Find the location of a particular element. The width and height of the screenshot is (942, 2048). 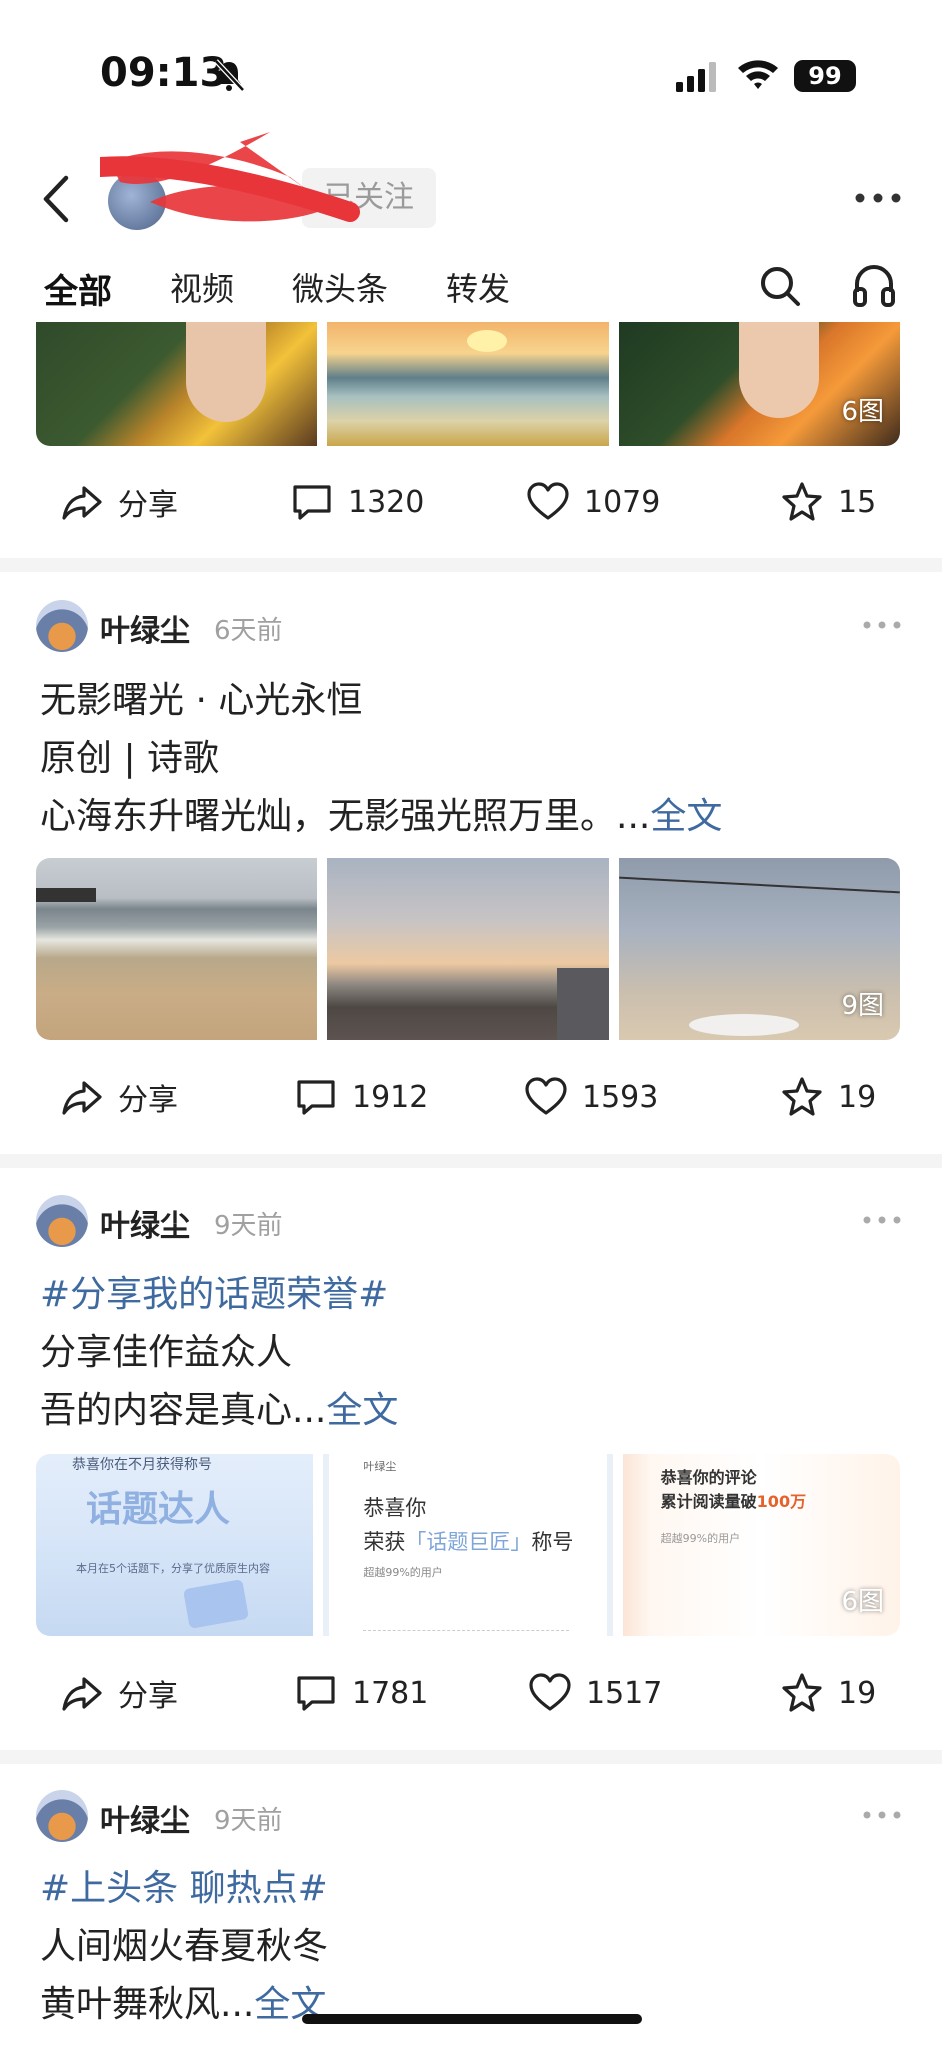

tab-repost: 转发 is located at coordinates (478, 287).